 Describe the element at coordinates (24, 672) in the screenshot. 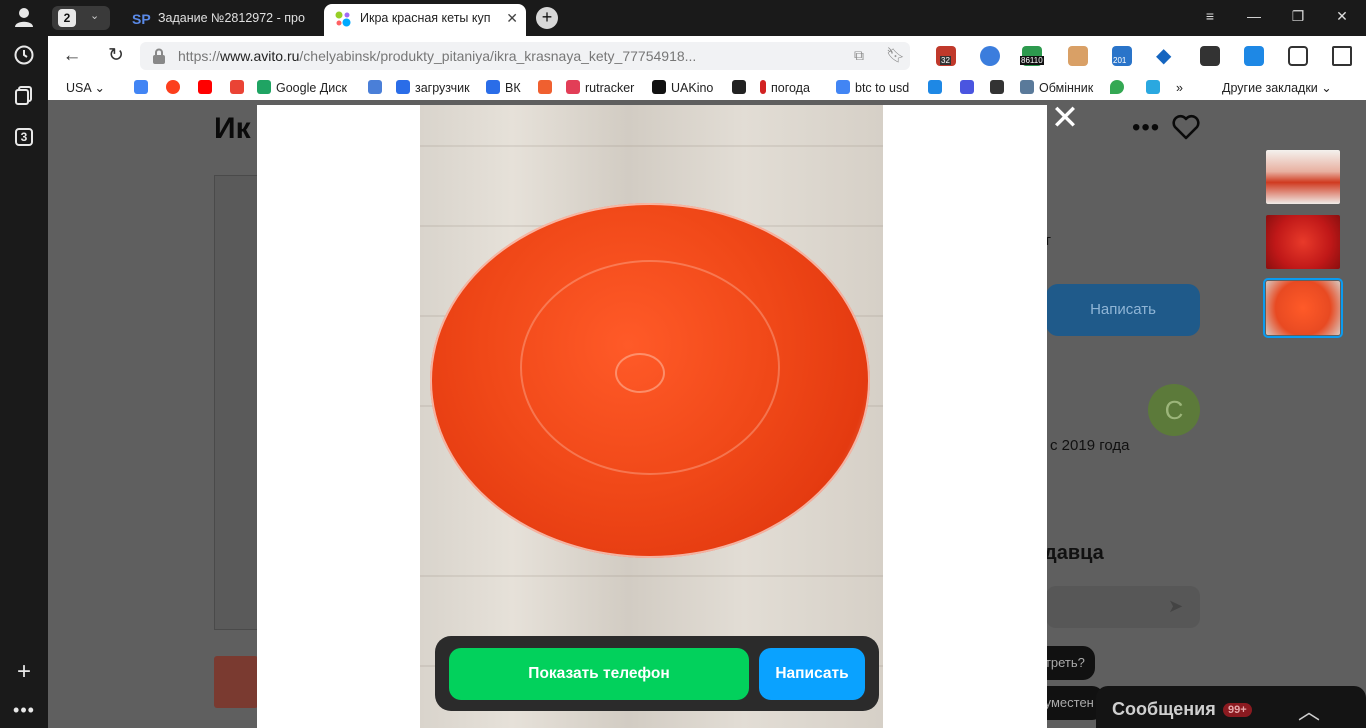

I see `add-panel-icon: +` at that location.